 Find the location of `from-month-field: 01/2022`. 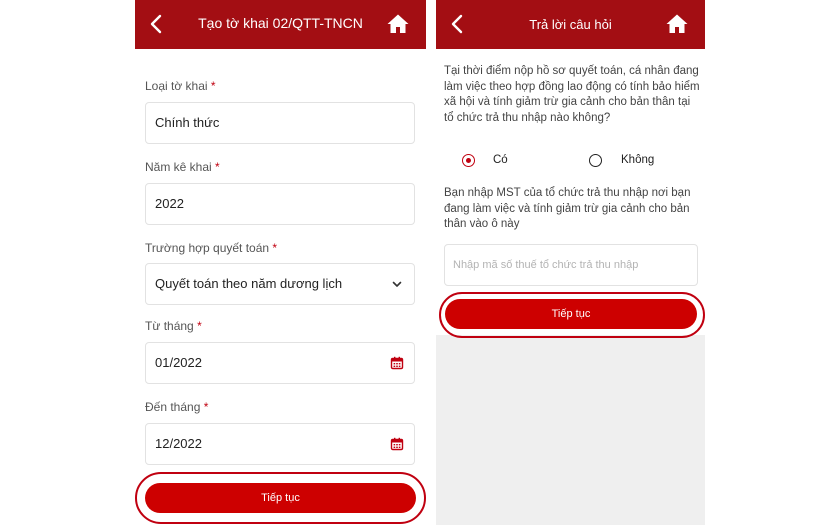

from-month-field: 01/2022 is located at coordinates (280, 363).